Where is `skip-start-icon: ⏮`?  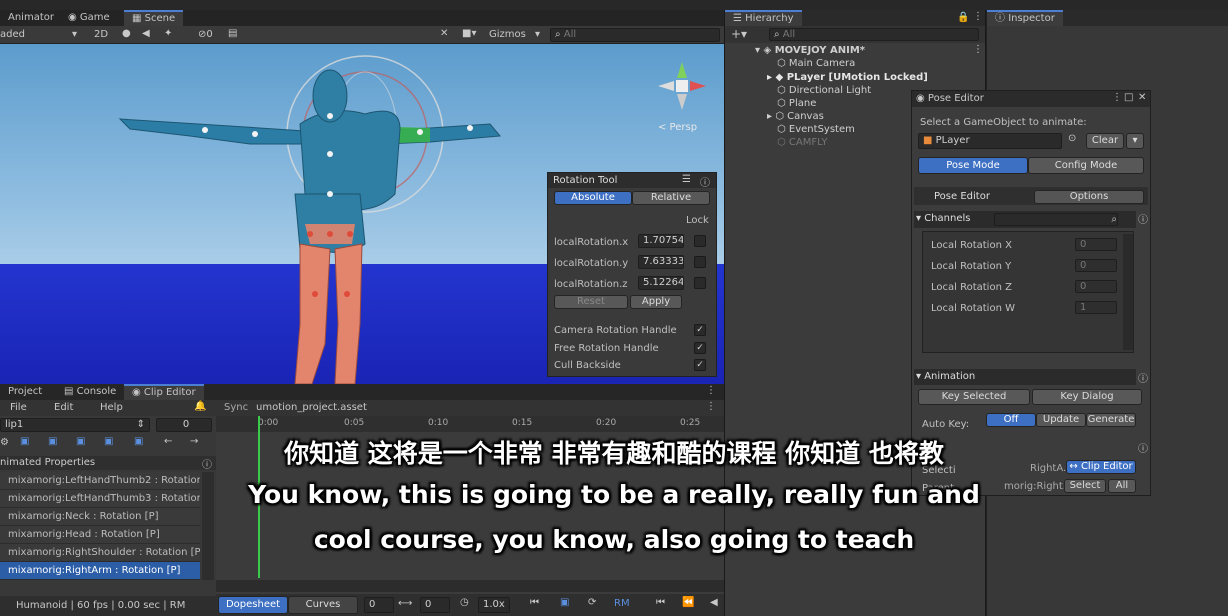 skip-start-icon: ⏮ is located at coordinates (534, 602).